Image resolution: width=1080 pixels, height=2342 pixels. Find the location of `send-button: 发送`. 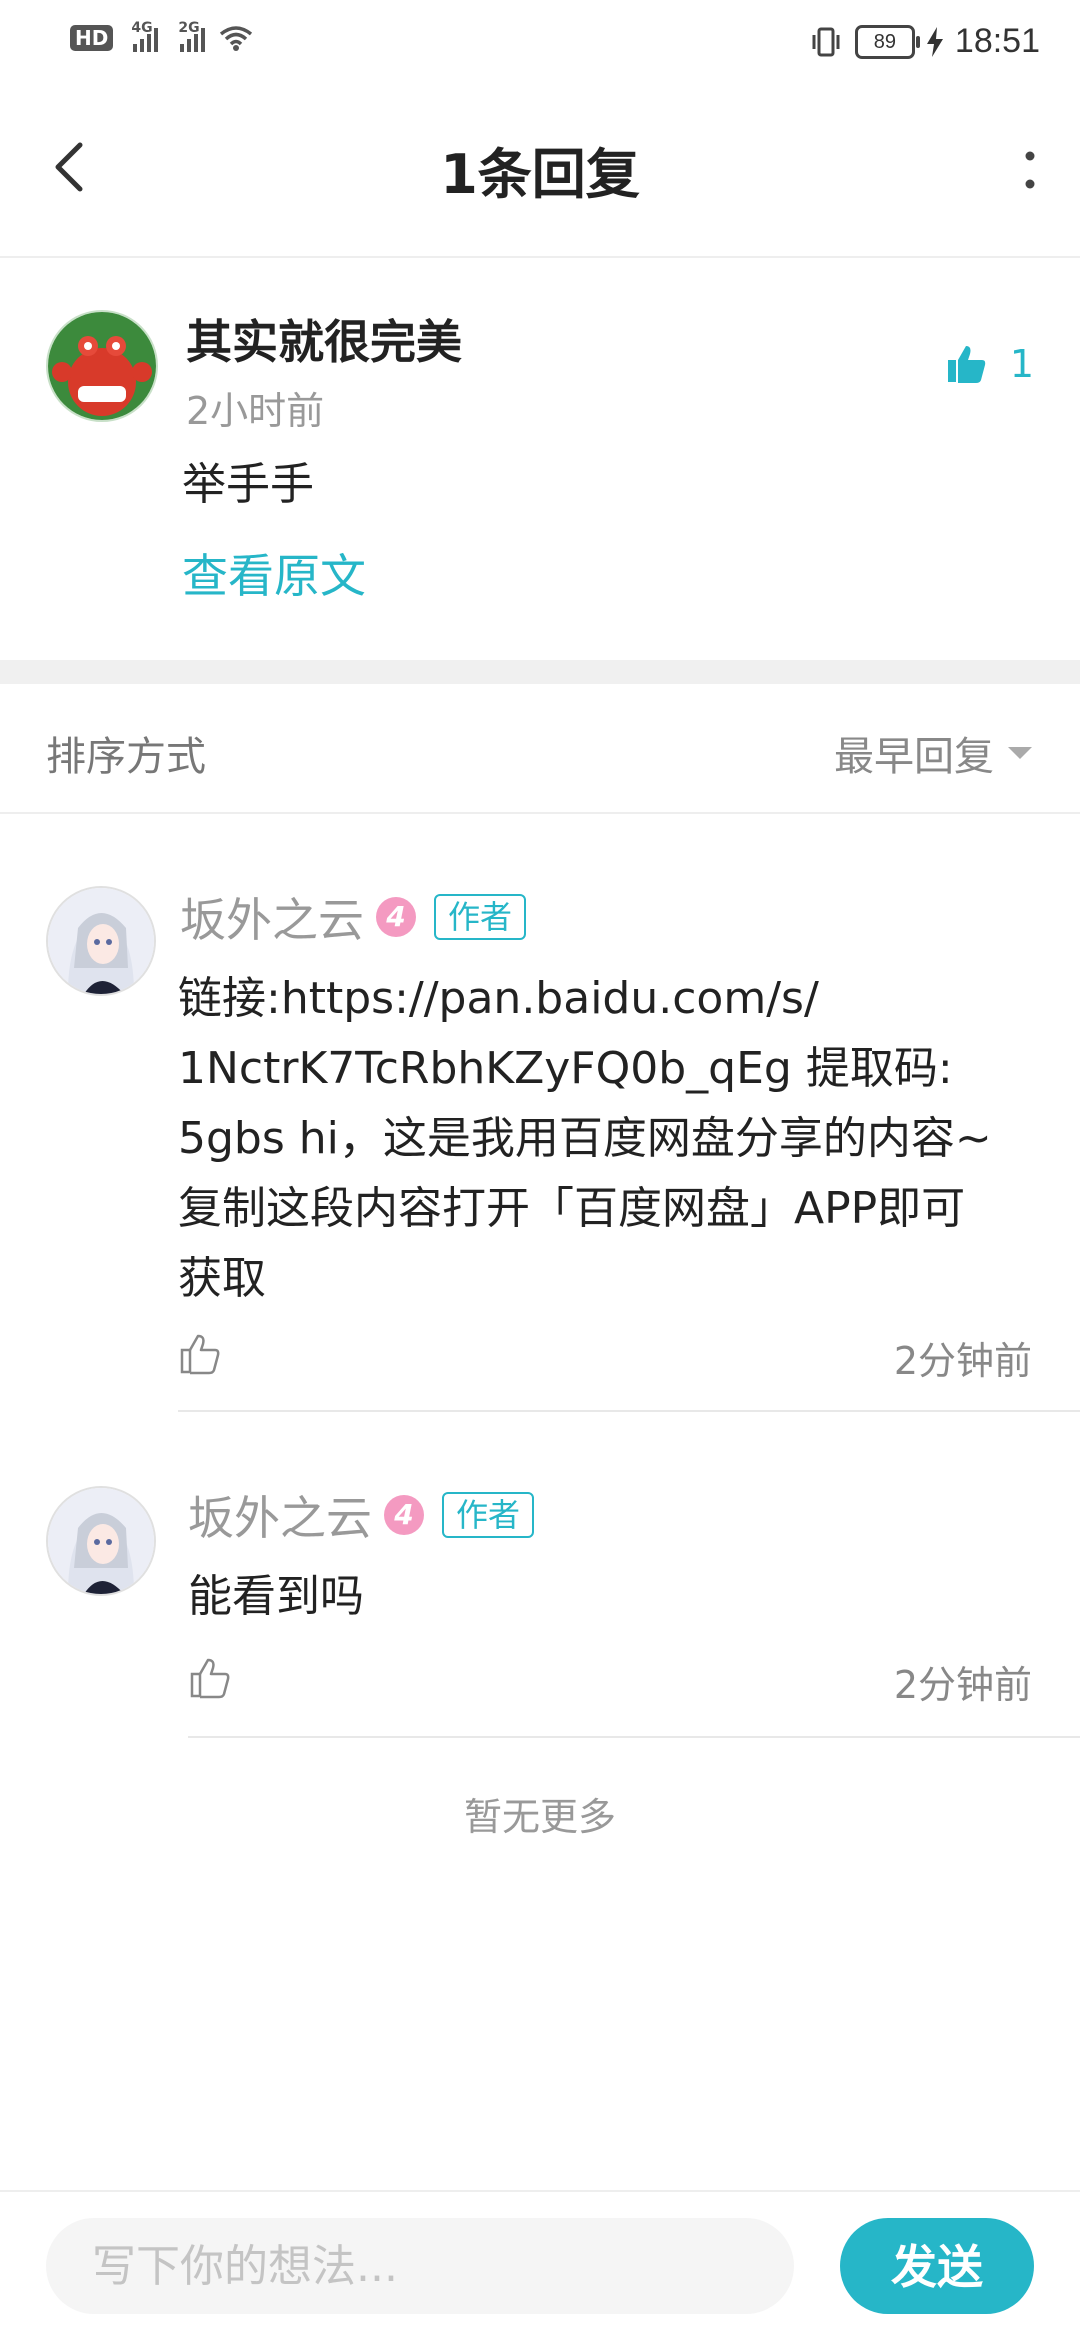

send-button: 发送 is located at coordinates (937, 2266).